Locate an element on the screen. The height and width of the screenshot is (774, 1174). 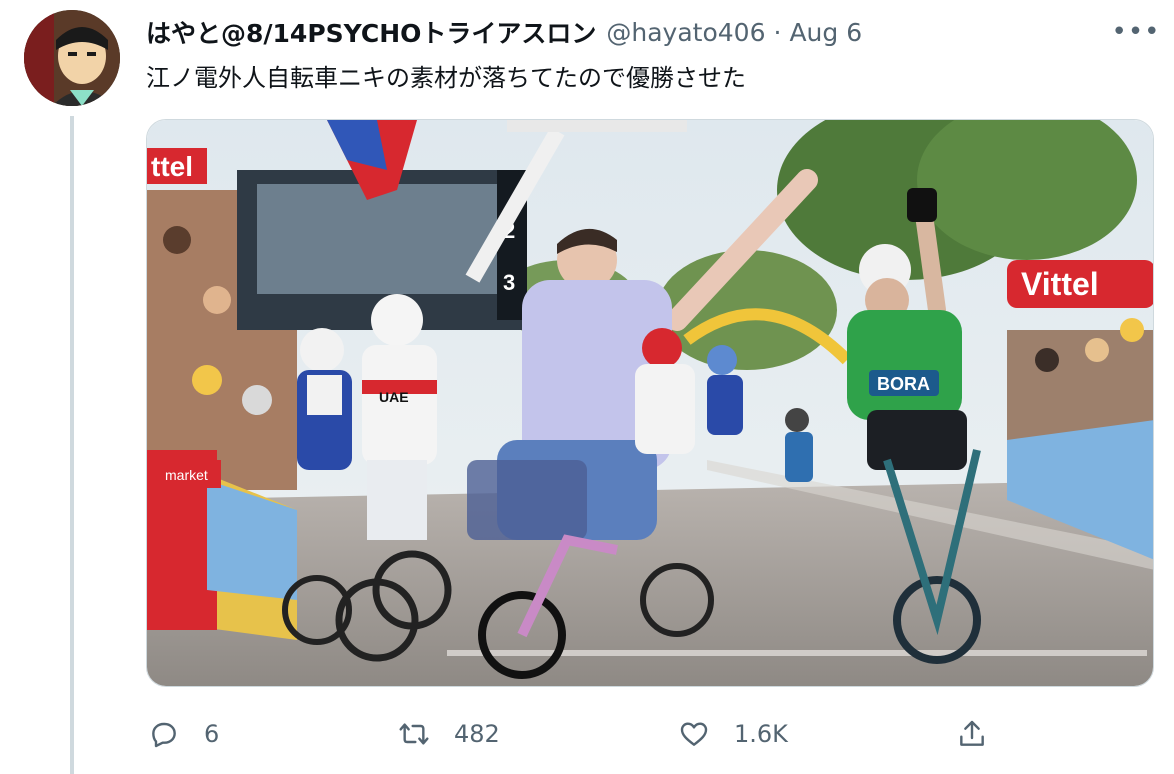
like-count: 1.6K is located at coordinates (761, 734).